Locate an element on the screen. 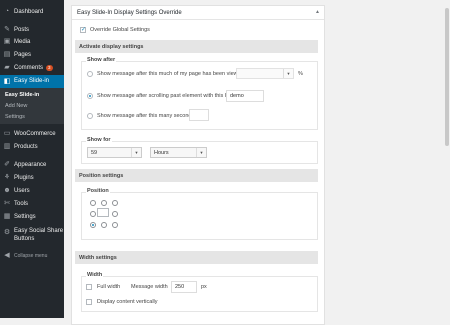 The width and height of the screenshot is (450, 325). sidebar-item-comments: ▰ Comments 3 is located at coordinates (32, 68).